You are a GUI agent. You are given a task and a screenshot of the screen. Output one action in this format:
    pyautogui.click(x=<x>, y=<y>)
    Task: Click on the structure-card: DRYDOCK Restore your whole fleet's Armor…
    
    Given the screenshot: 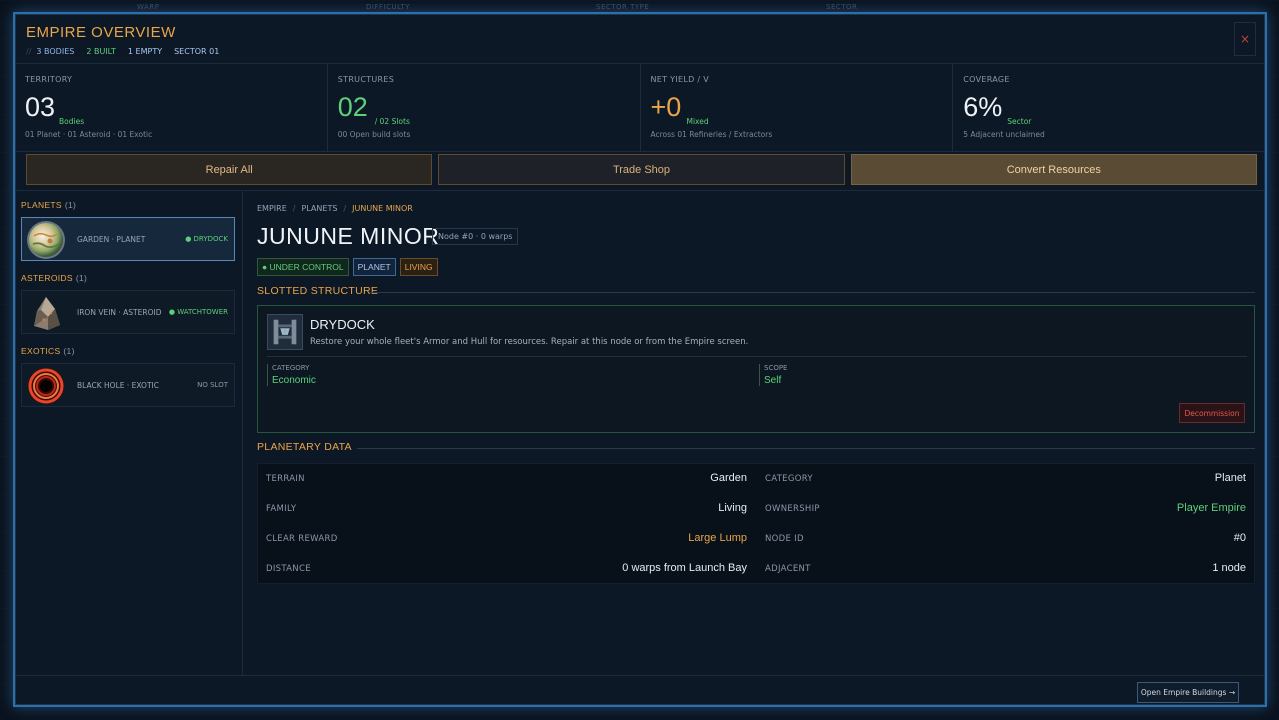 What is the action you would take?
    pyautogui.click(x=756, y=369)
    